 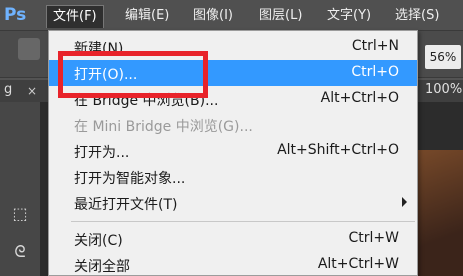 I want to click on document-tab-label: g, so click(x=8, y=89).